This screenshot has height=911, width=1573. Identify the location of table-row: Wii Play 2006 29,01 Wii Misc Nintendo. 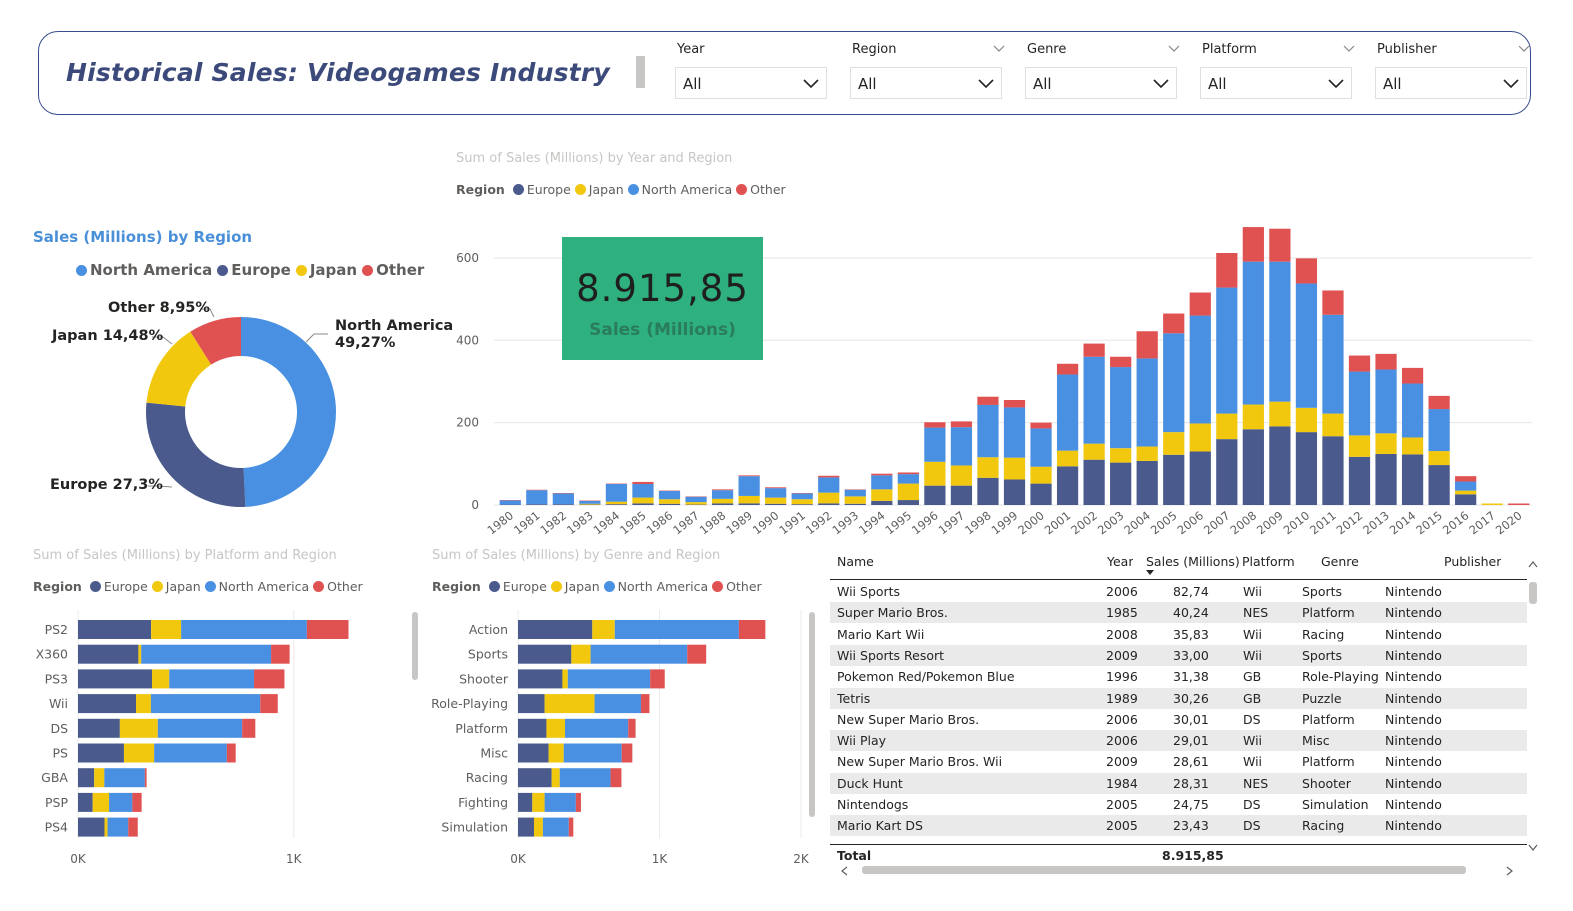
(1178, 741).